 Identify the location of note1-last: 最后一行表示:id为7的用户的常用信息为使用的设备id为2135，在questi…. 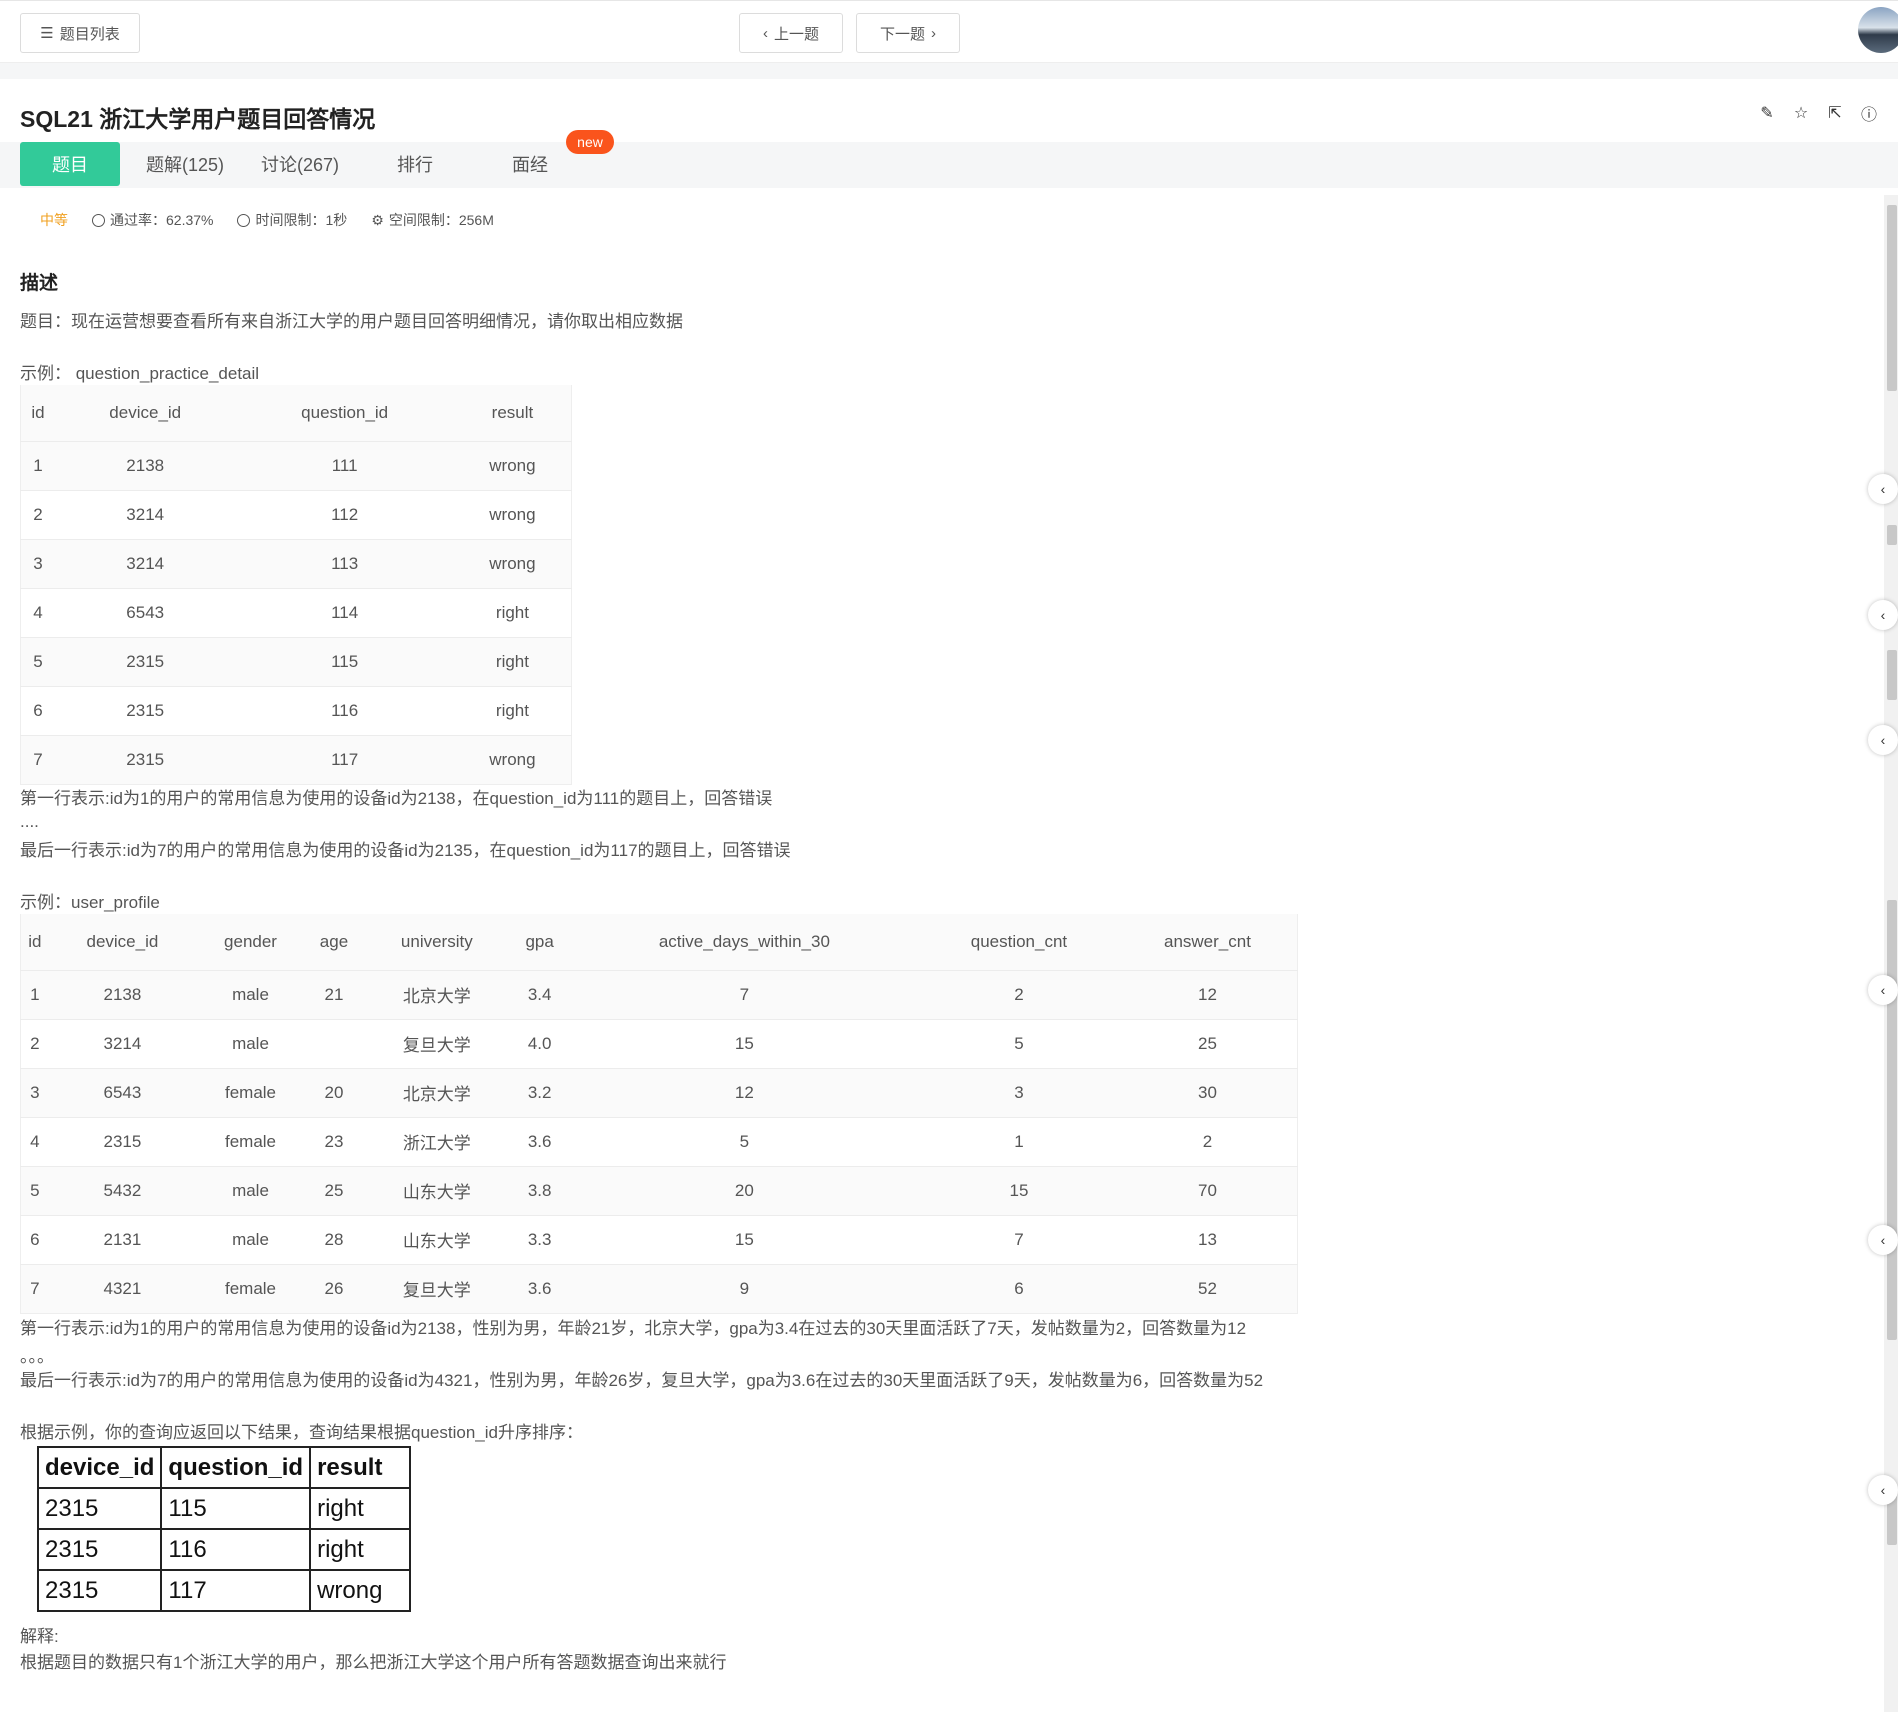
(405, 850).